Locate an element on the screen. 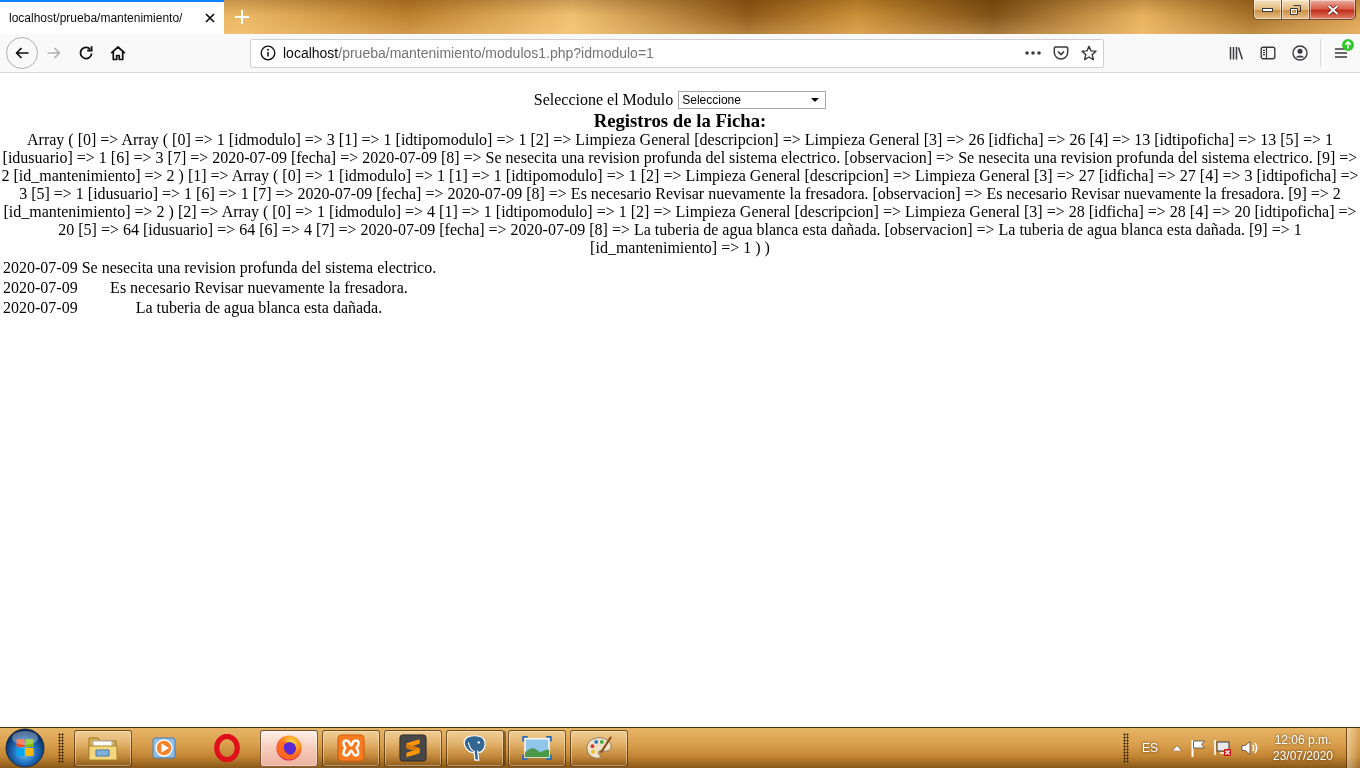  picture-icon is located at coordinates (537, 748).